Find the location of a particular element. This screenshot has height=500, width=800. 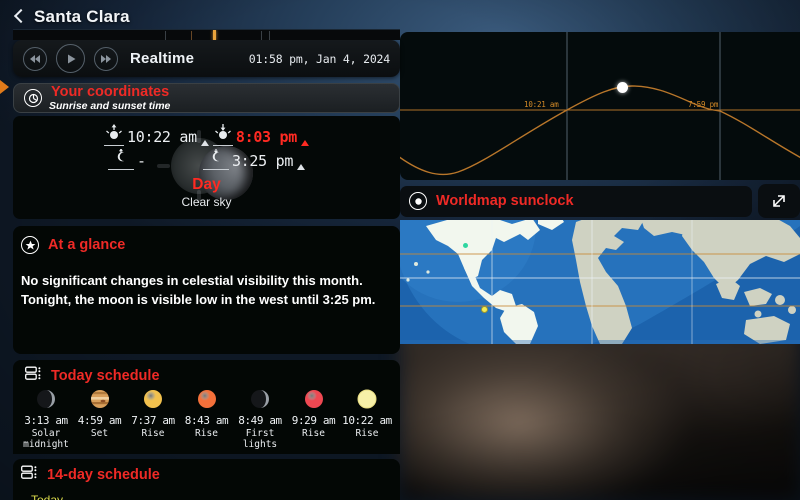

worldmap-header-row: Worldmap sunclock is located at coordinates (600, 201).